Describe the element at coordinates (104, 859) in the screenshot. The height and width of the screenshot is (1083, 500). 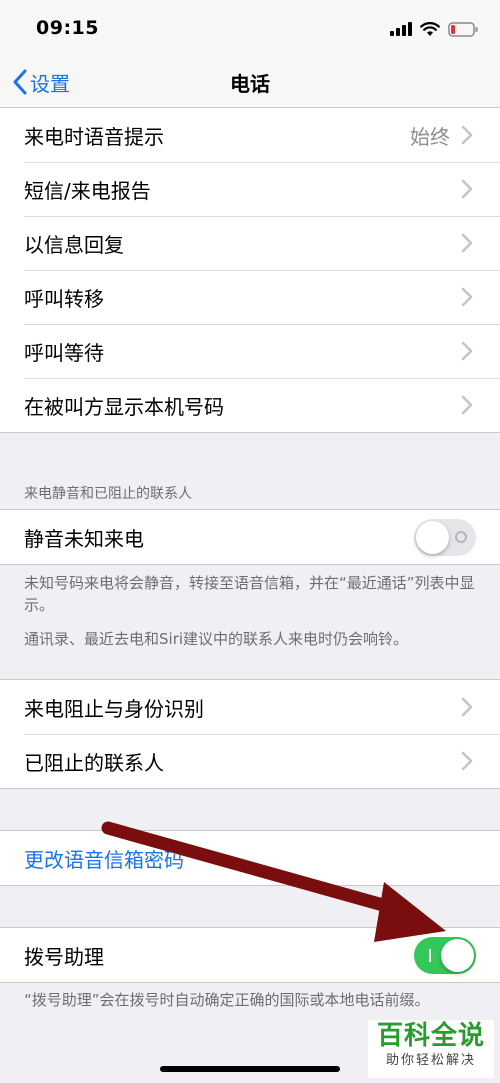
I see `row-label: 更改语音信箱密码` at that location.